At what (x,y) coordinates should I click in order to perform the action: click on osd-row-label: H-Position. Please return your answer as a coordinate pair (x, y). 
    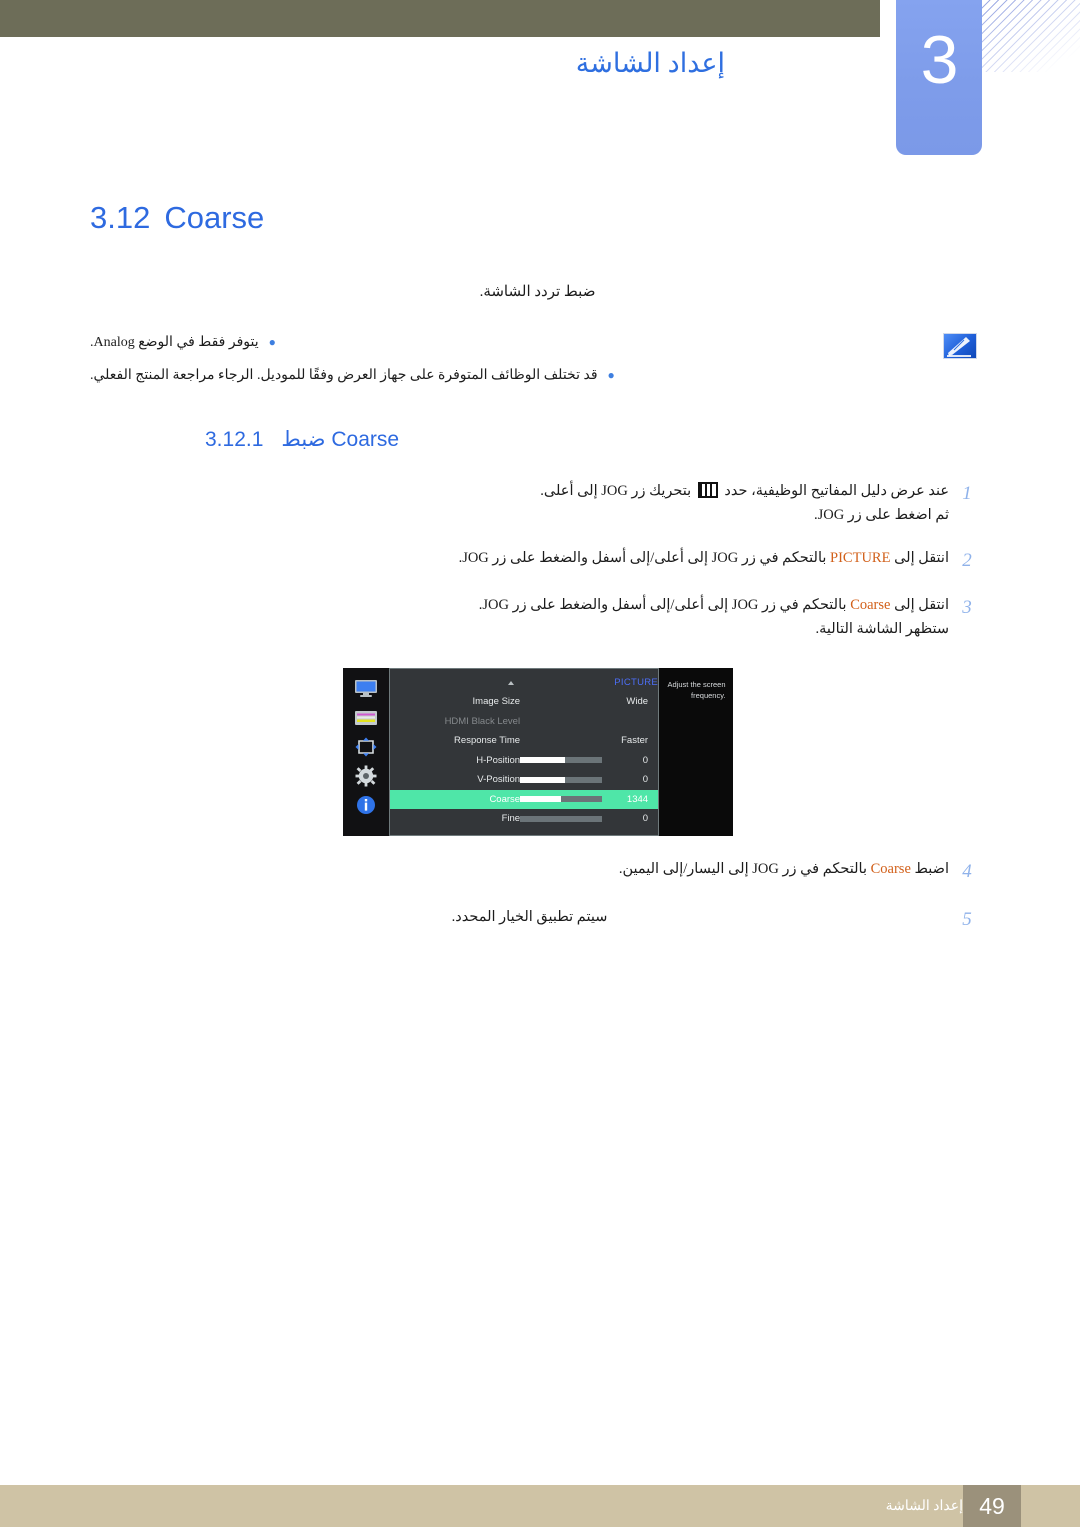
    Looking at the image, I should click on (498, 760).